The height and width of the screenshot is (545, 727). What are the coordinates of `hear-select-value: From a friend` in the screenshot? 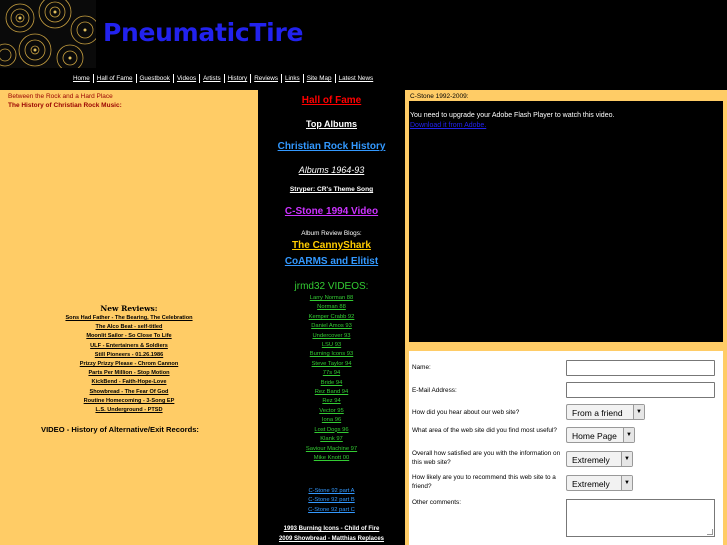 It's located at (597, 413).